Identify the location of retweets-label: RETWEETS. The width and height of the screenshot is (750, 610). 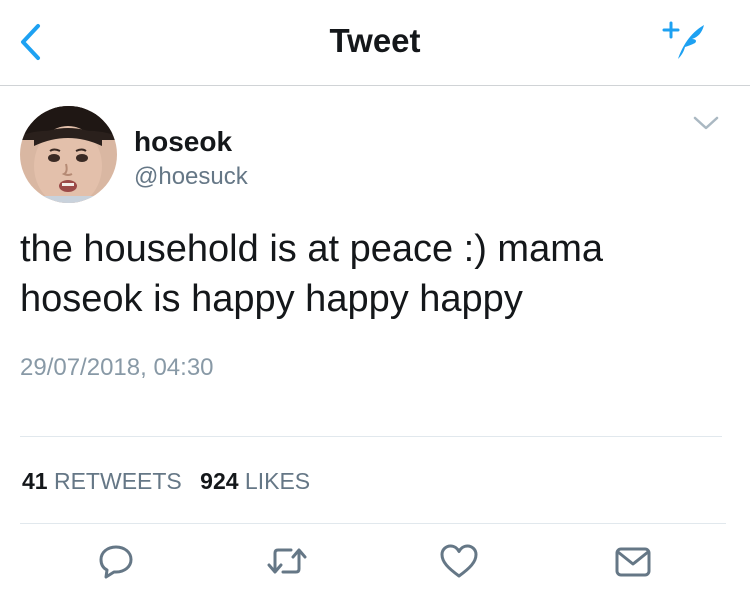
(117, 481).